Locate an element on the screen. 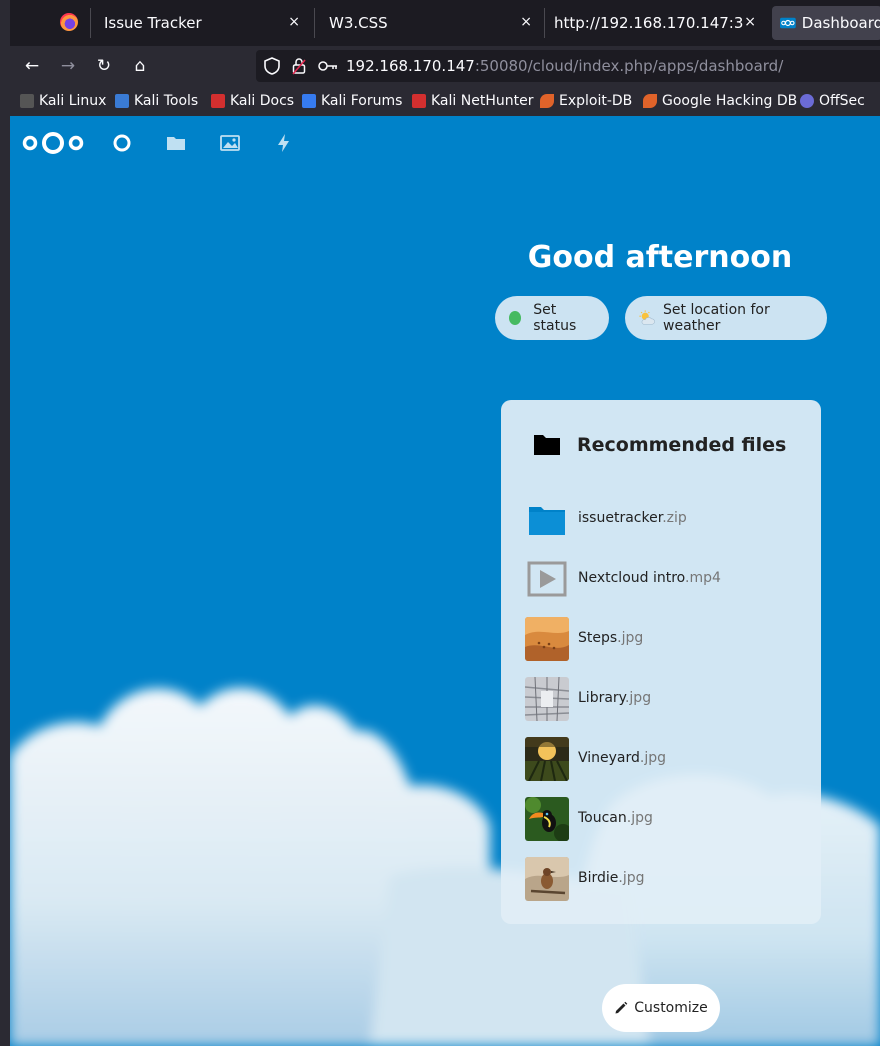  kali-nethunter-icon is located at coordinates (419, 101).